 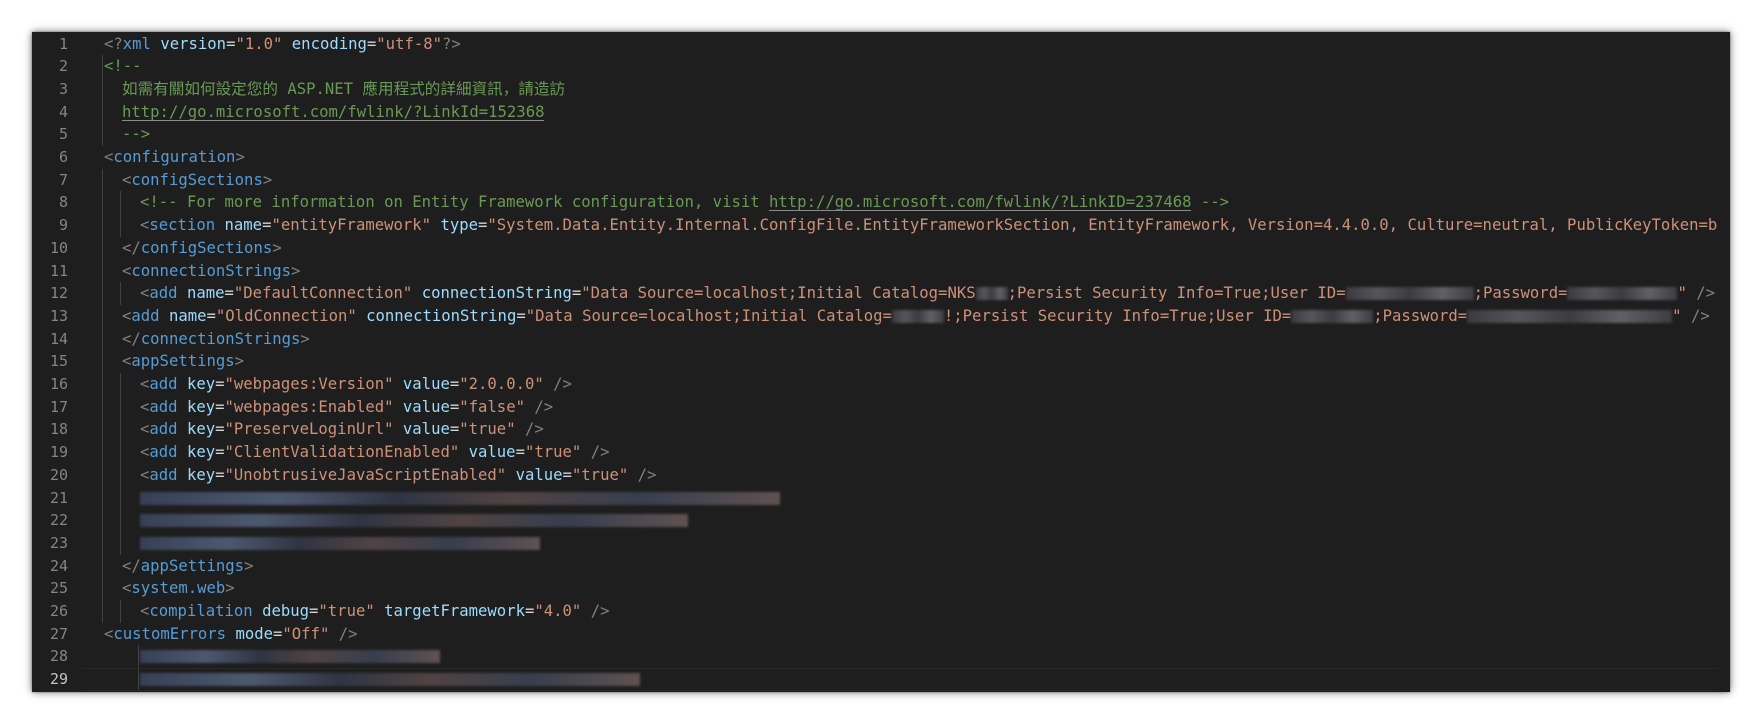 I want to click on vertical-scrollbar, so click(x=1724, y=362).